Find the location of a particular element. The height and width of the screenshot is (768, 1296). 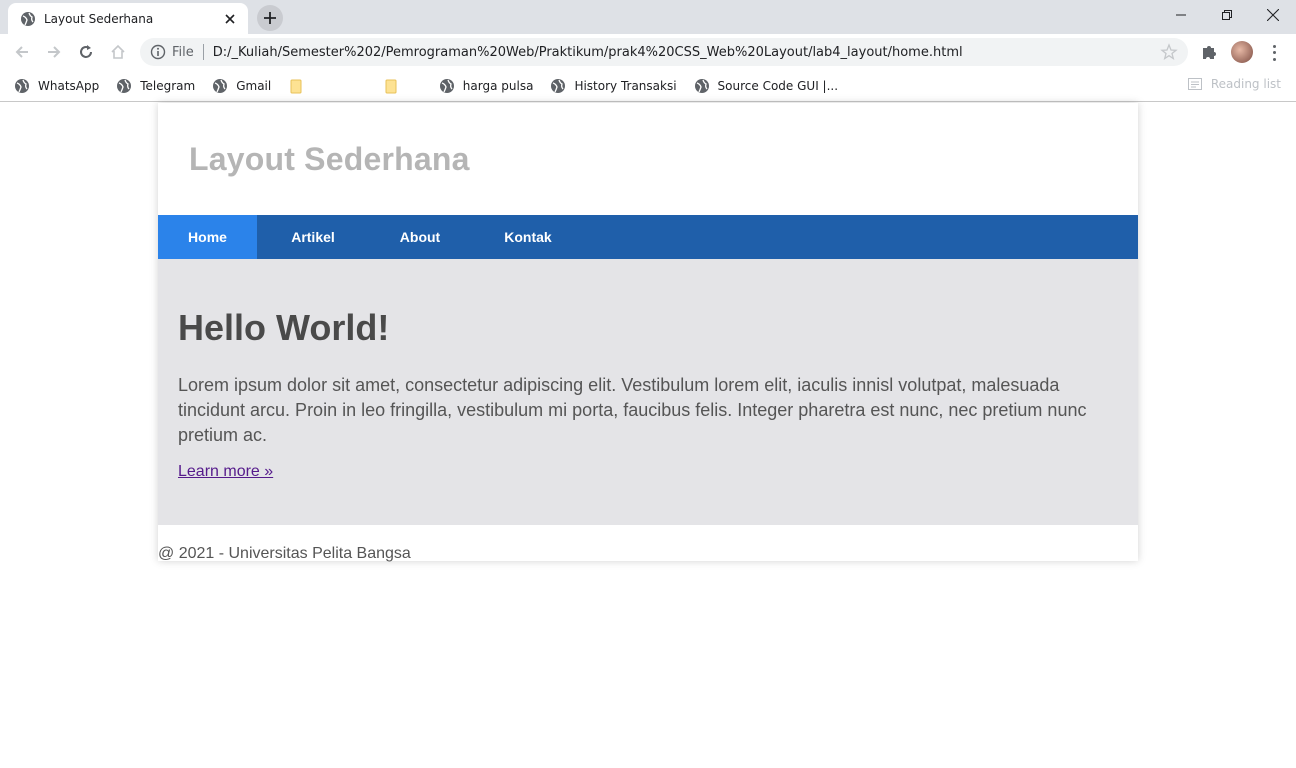

arrow-right-icon is located at coordinates (54, 52).